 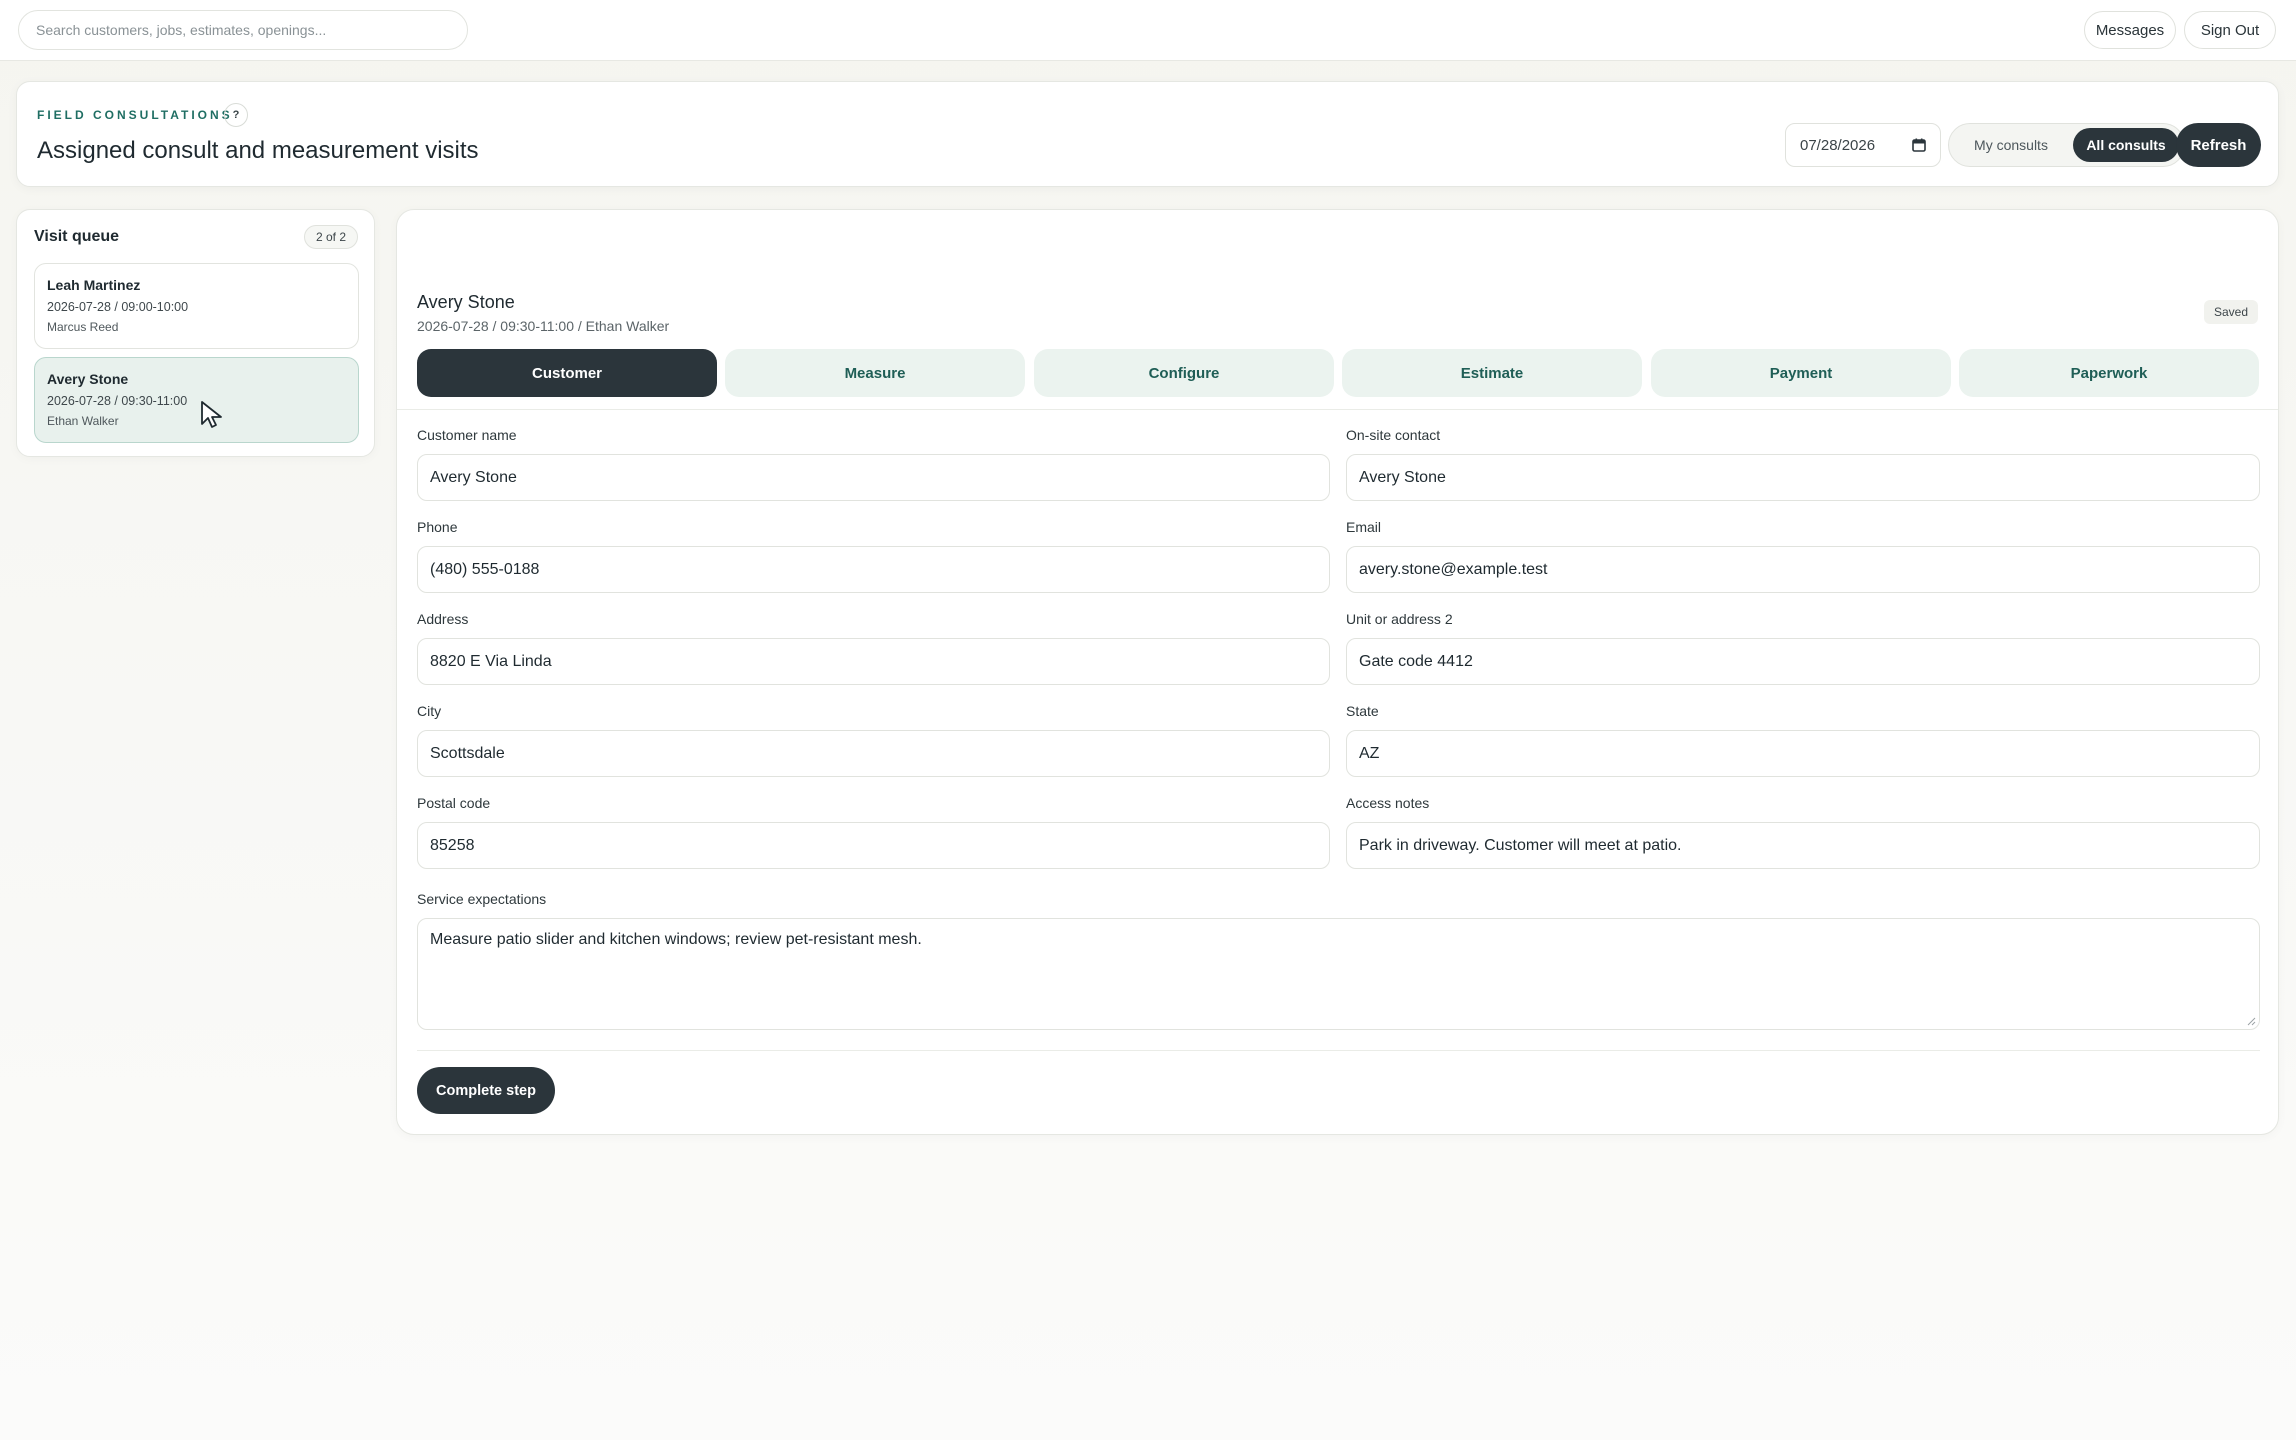 What do you see at coordinates (1801, 373) in the screenshot?
I see `tab-payment: Payment` at bounding box center [1801, 373].